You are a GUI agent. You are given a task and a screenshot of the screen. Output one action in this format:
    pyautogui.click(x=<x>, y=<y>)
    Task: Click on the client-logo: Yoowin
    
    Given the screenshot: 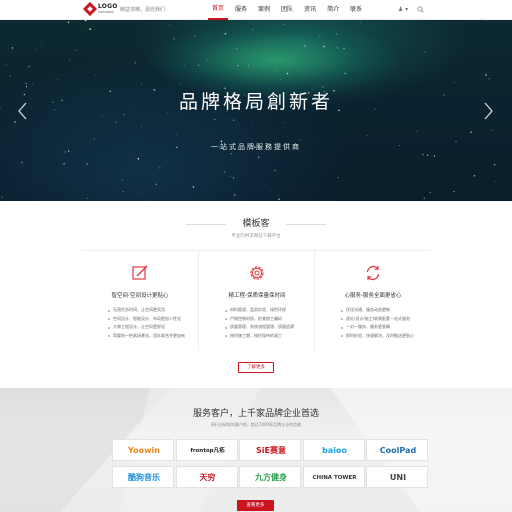 What is the action you would take?
    pyautogui.click(x=143, y=450)
    